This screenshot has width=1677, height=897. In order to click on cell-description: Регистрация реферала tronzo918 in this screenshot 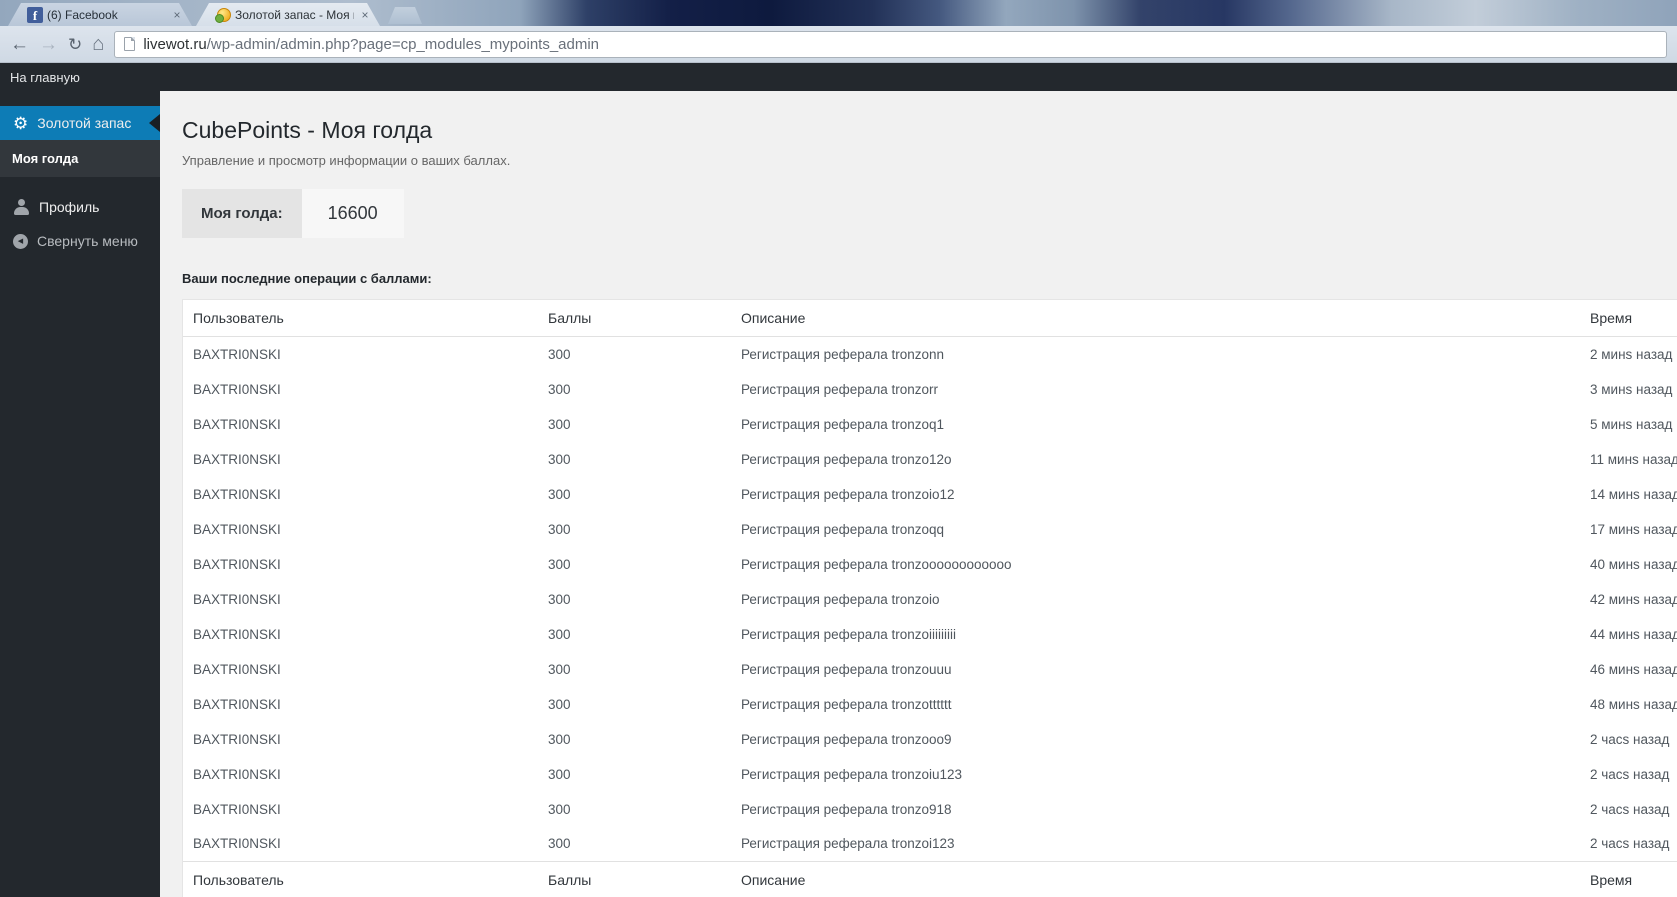, I will do `click(846, 809)`.